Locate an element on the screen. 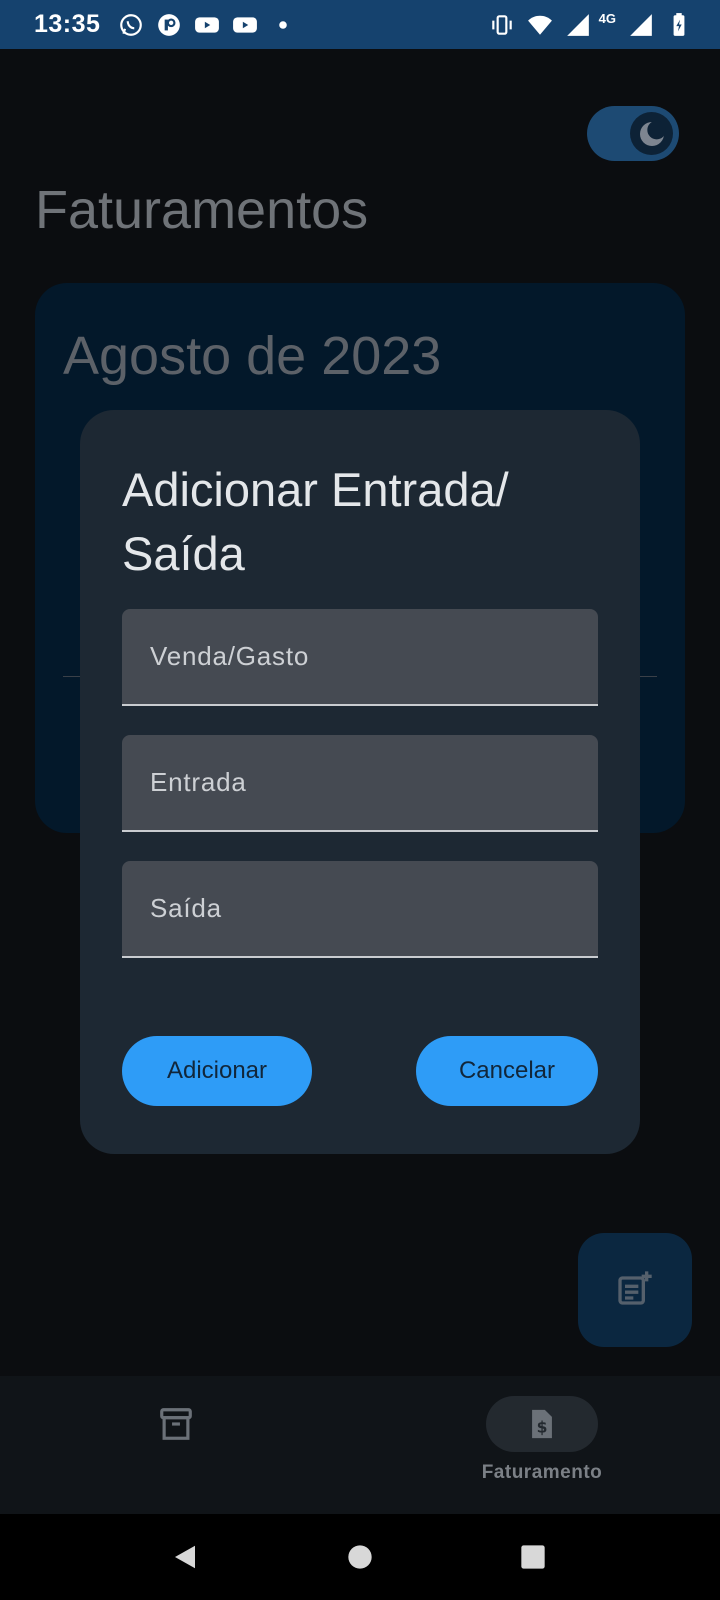  moon-icon is located at coordinates (651, 133).